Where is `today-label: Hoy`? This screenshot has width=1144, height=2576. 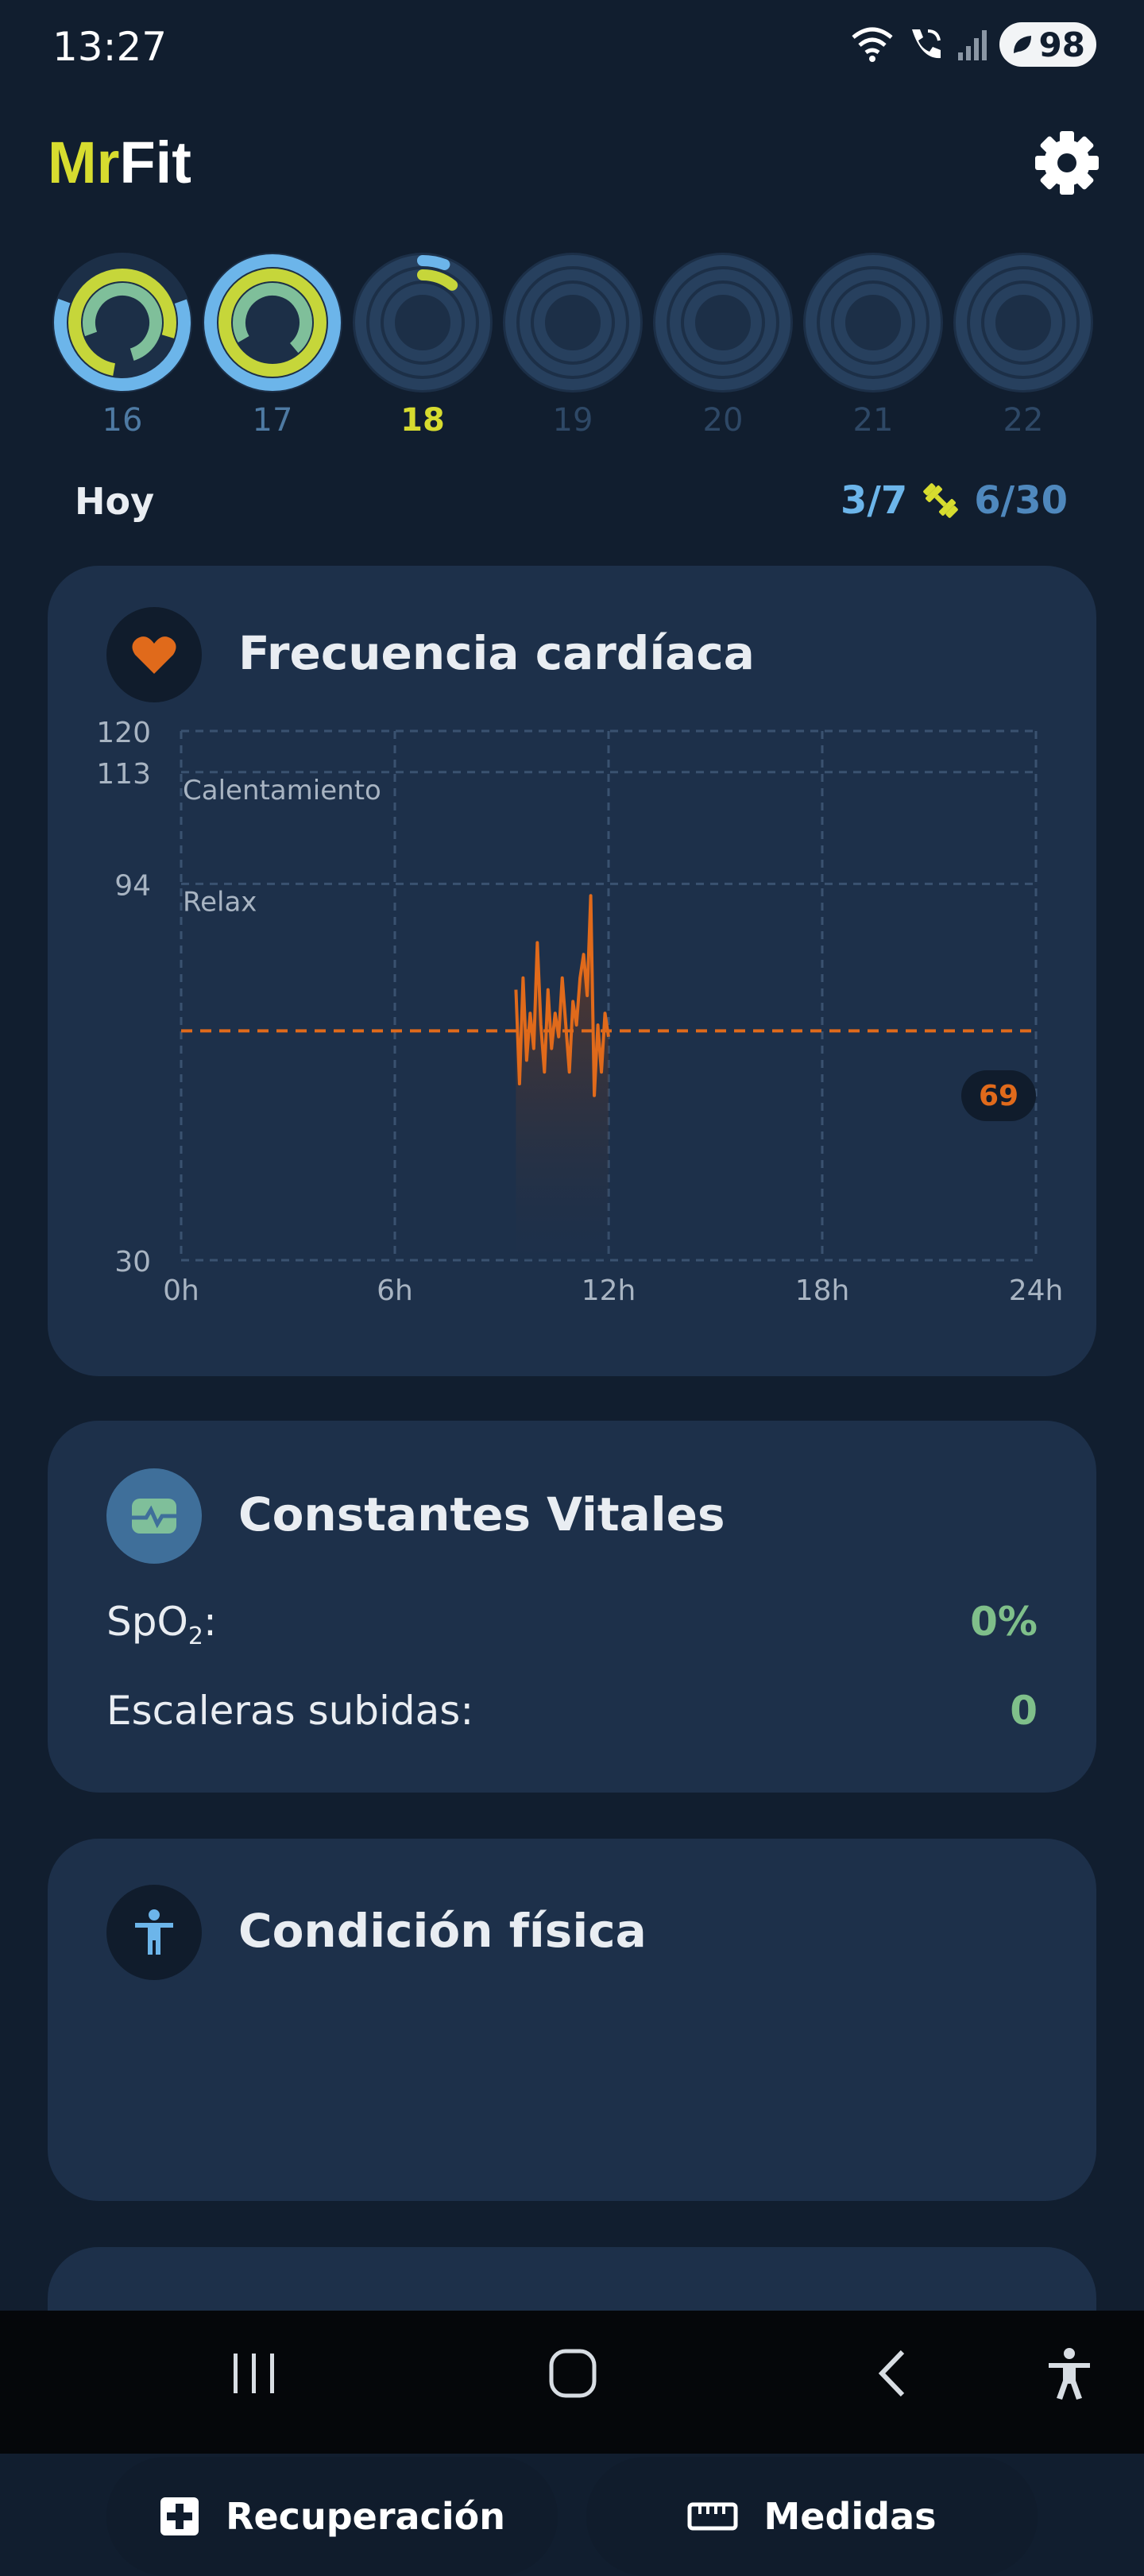 today-label: Hoy is located at coordinates (115, 501).